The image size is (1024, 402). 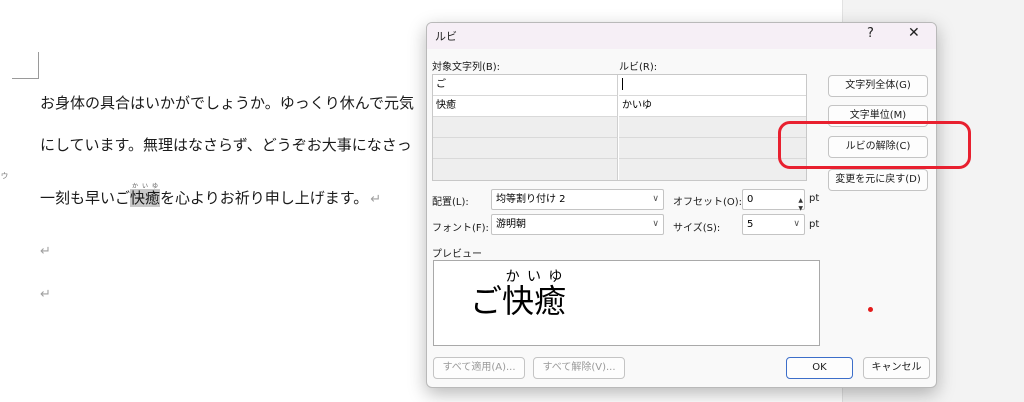 What do you see at coordinates (446, 36) in the screenshot?
I see `dialog-title: ルビ` at bounding box center [446, 36].